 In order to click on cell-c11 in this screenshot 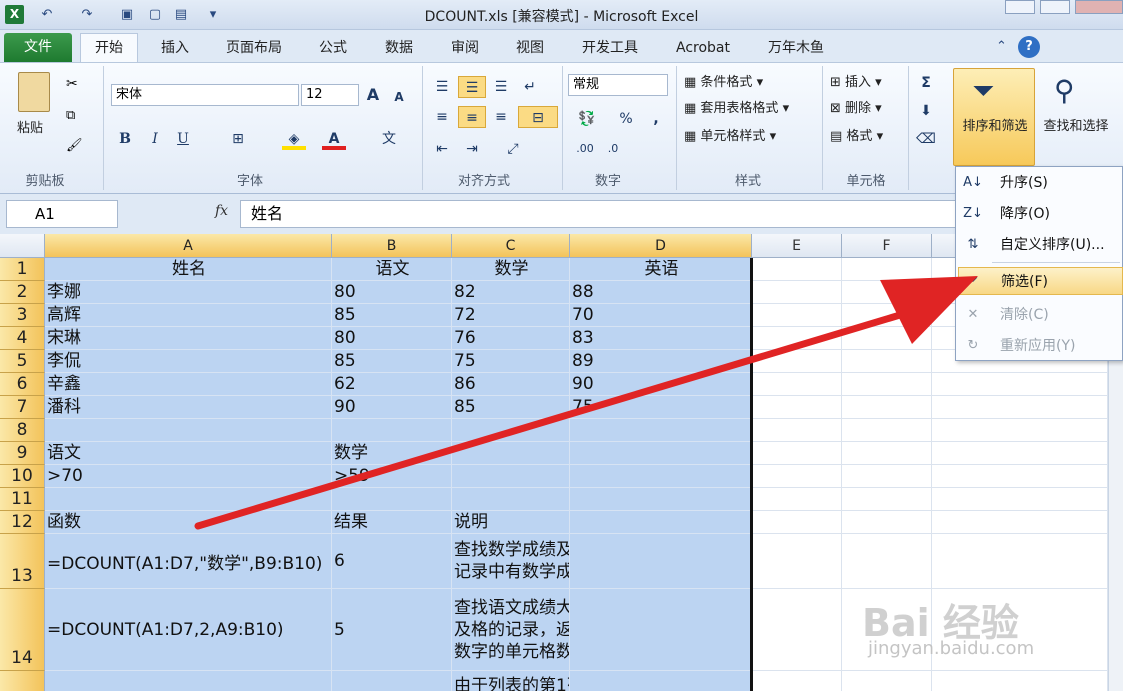, I will do `click(511, 499)`.